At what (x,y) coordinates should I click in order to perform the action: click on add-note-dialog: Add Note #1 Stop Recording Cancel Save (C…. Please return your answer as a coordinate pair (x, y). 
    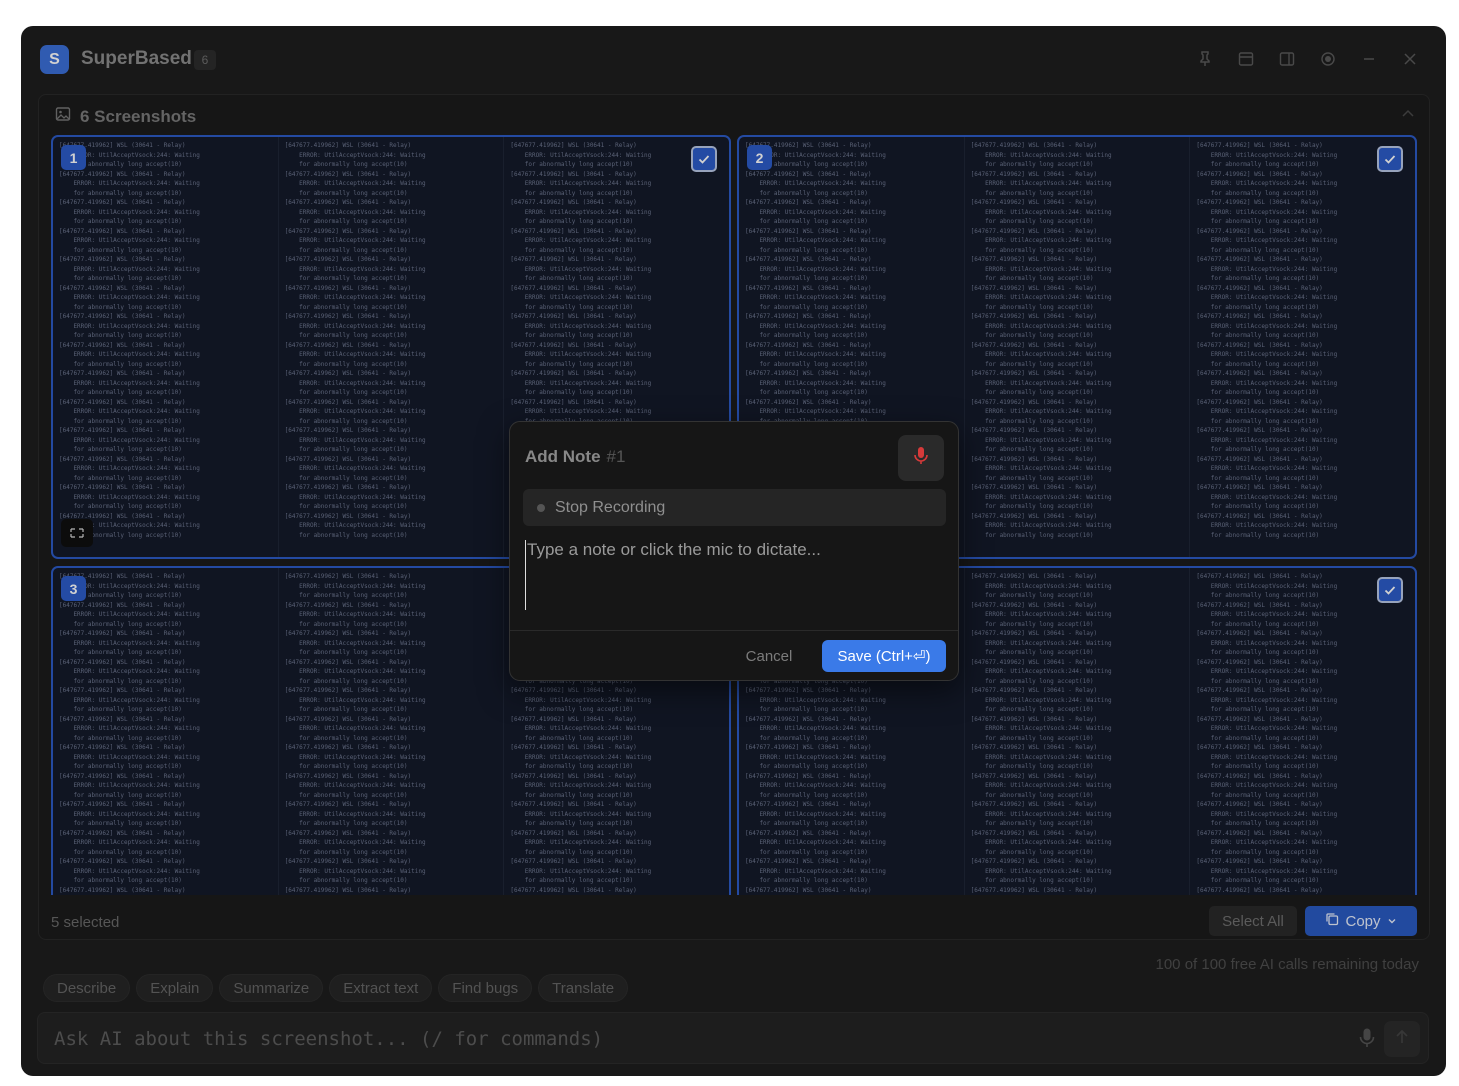
    Looking at the image, I should click on (734, 551).